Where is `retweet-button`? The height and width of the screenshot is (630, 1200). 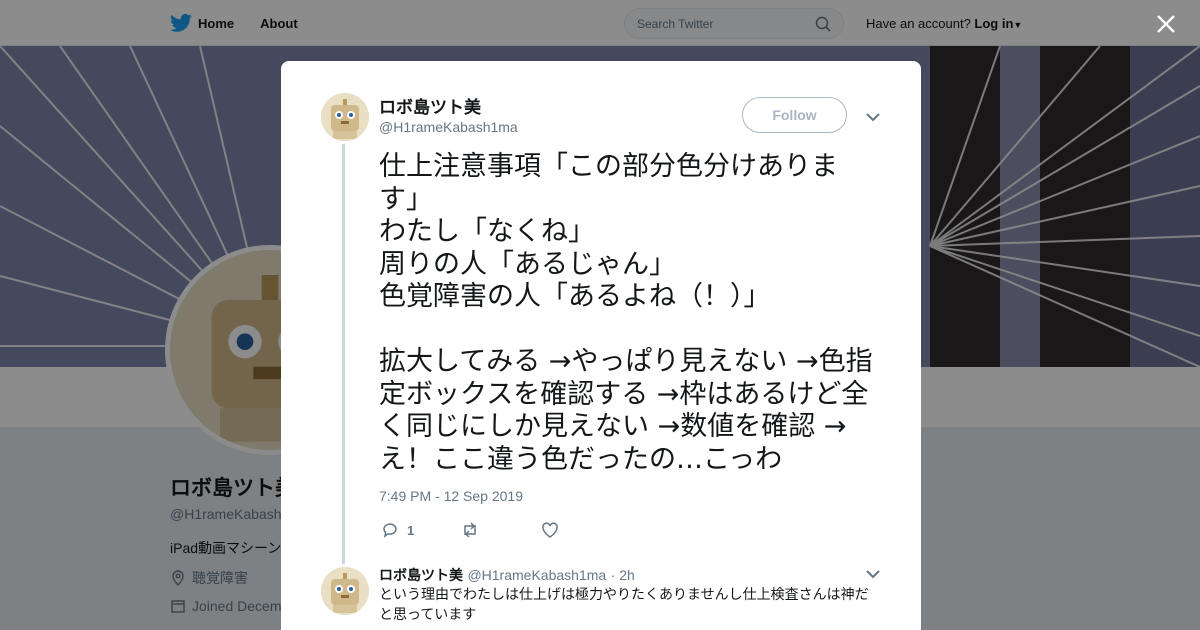 retweet-button is located at coordinates (501, 530).